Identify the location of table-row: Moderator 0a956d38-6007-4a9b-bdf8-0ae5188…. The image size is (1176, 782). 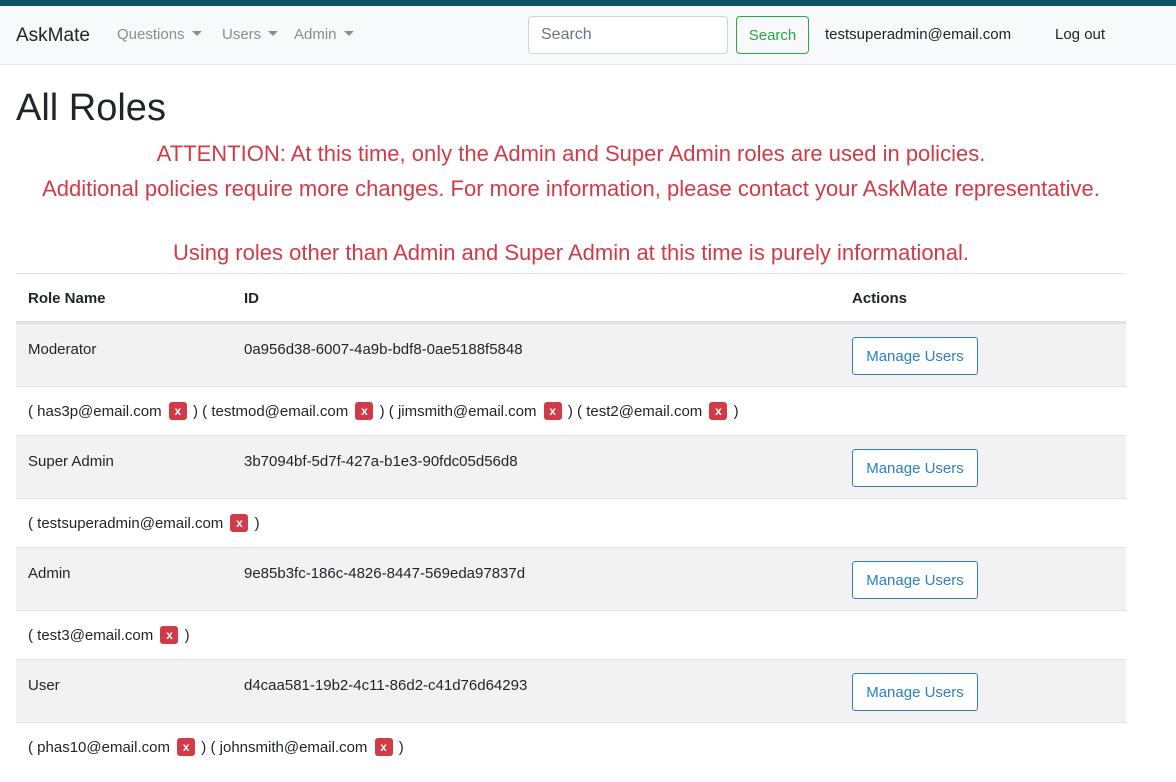
(571, 354).